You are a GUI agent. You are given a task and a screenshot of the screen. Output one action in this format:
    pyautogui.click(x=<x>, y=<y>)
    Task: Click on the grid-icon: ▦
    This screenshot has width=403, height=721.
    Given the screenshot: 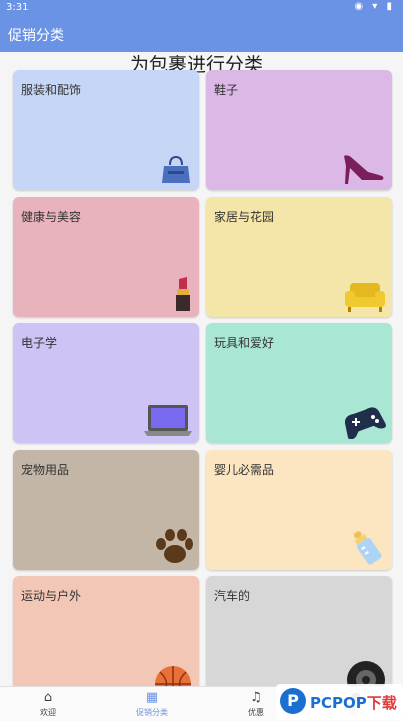 What is the action you would take?
    pyautogui.click(x=152, y=697)
    